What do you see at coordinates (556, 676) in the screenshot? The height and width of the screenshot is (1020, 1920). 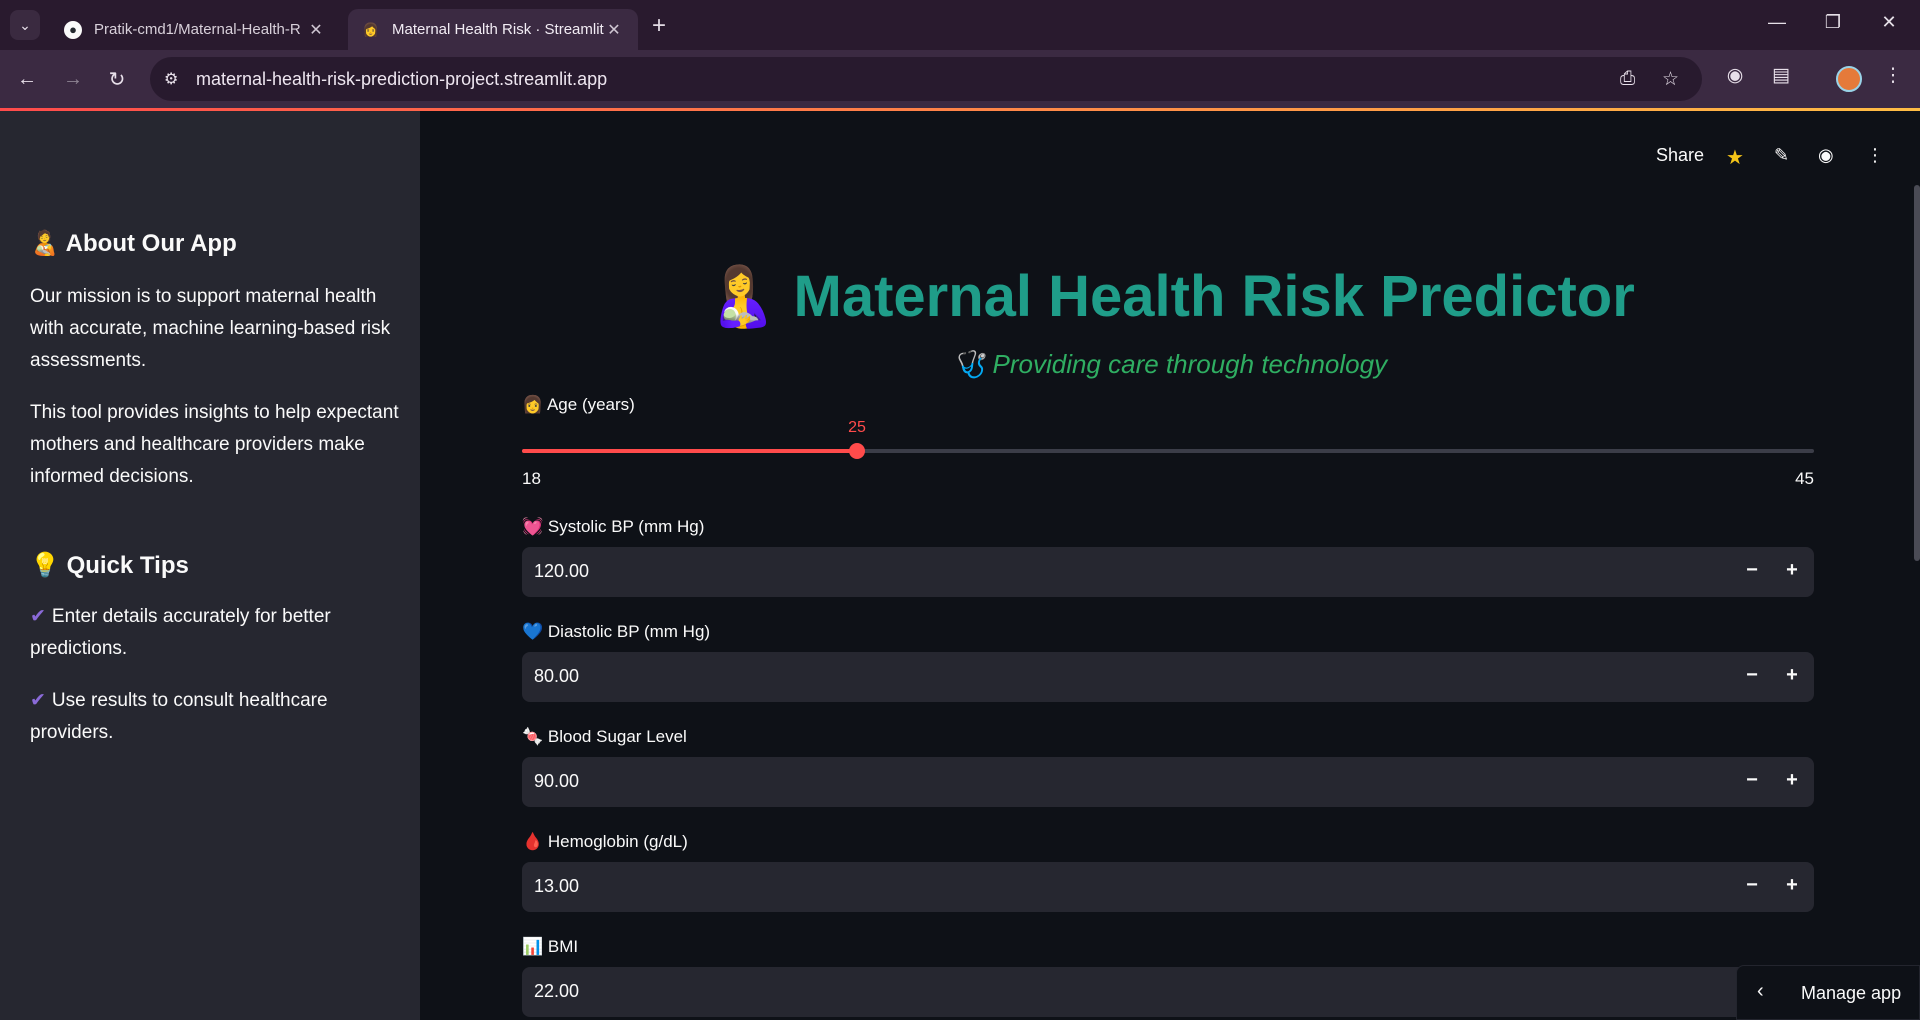 I see `diastolic-bp-value: 80.00` at bounding box center [556, 676].